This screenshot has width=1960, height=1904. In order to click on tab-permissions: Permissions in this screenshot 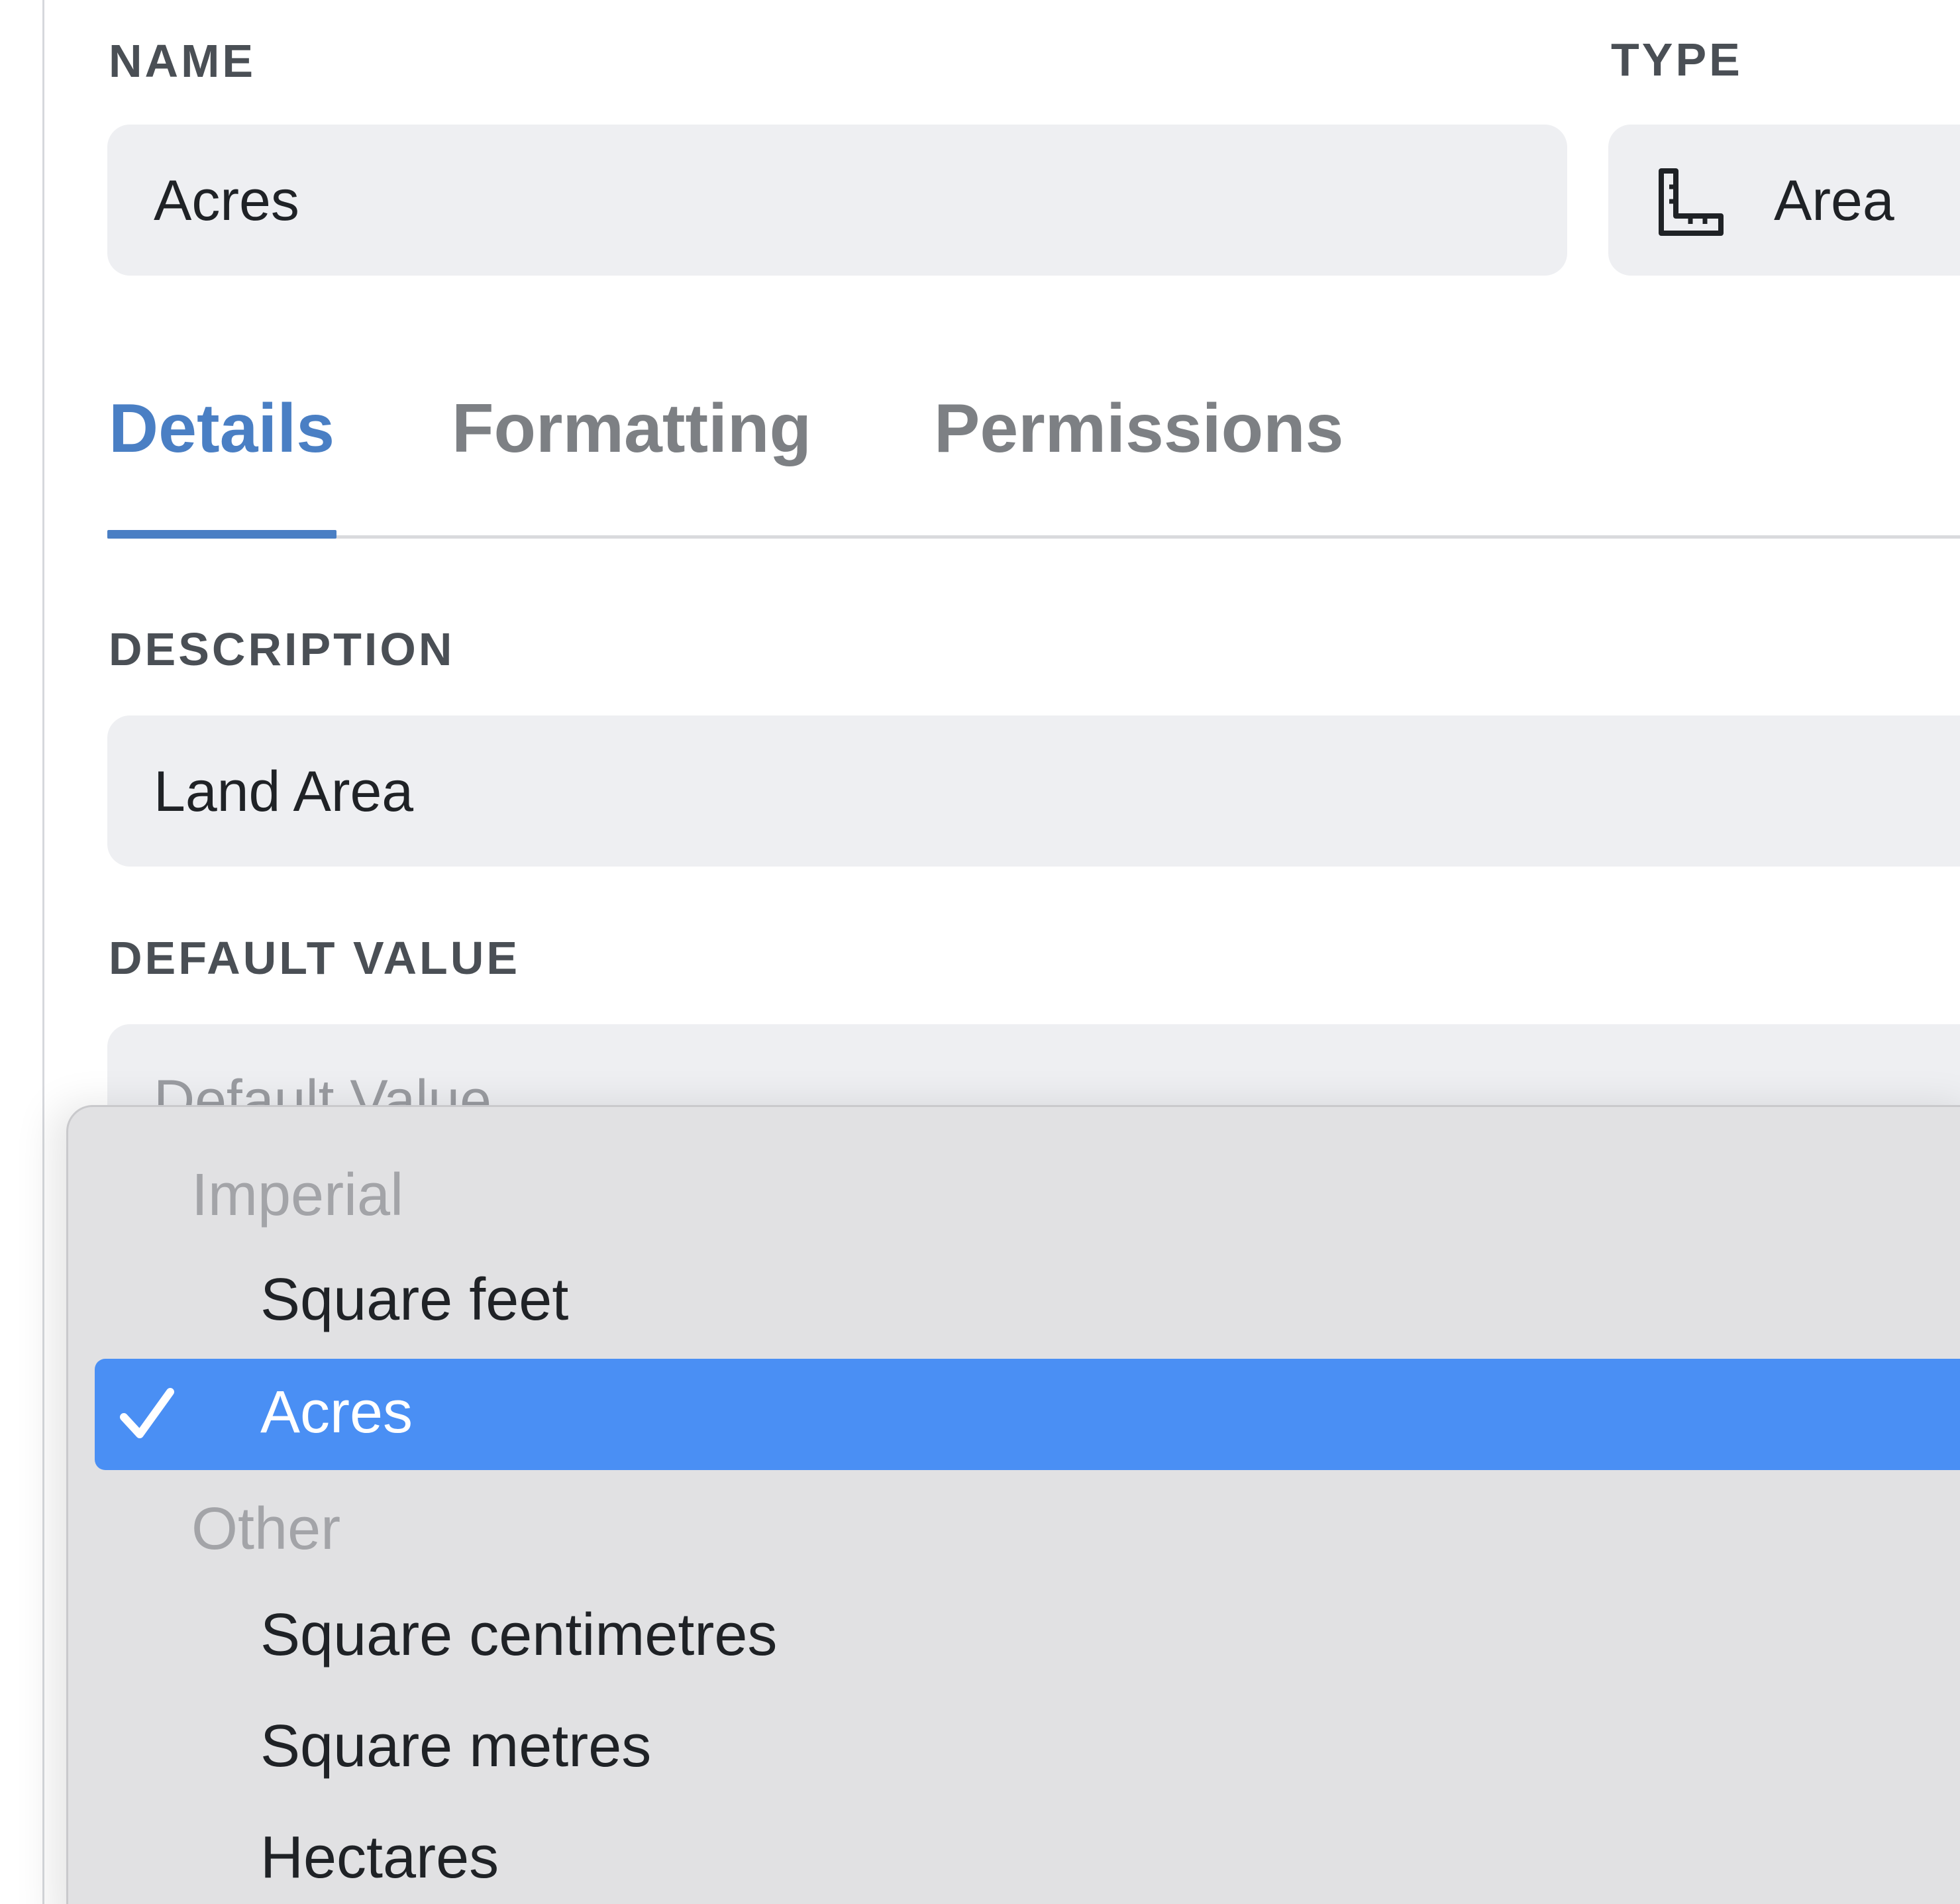, I will do `click(1139, 429)`.